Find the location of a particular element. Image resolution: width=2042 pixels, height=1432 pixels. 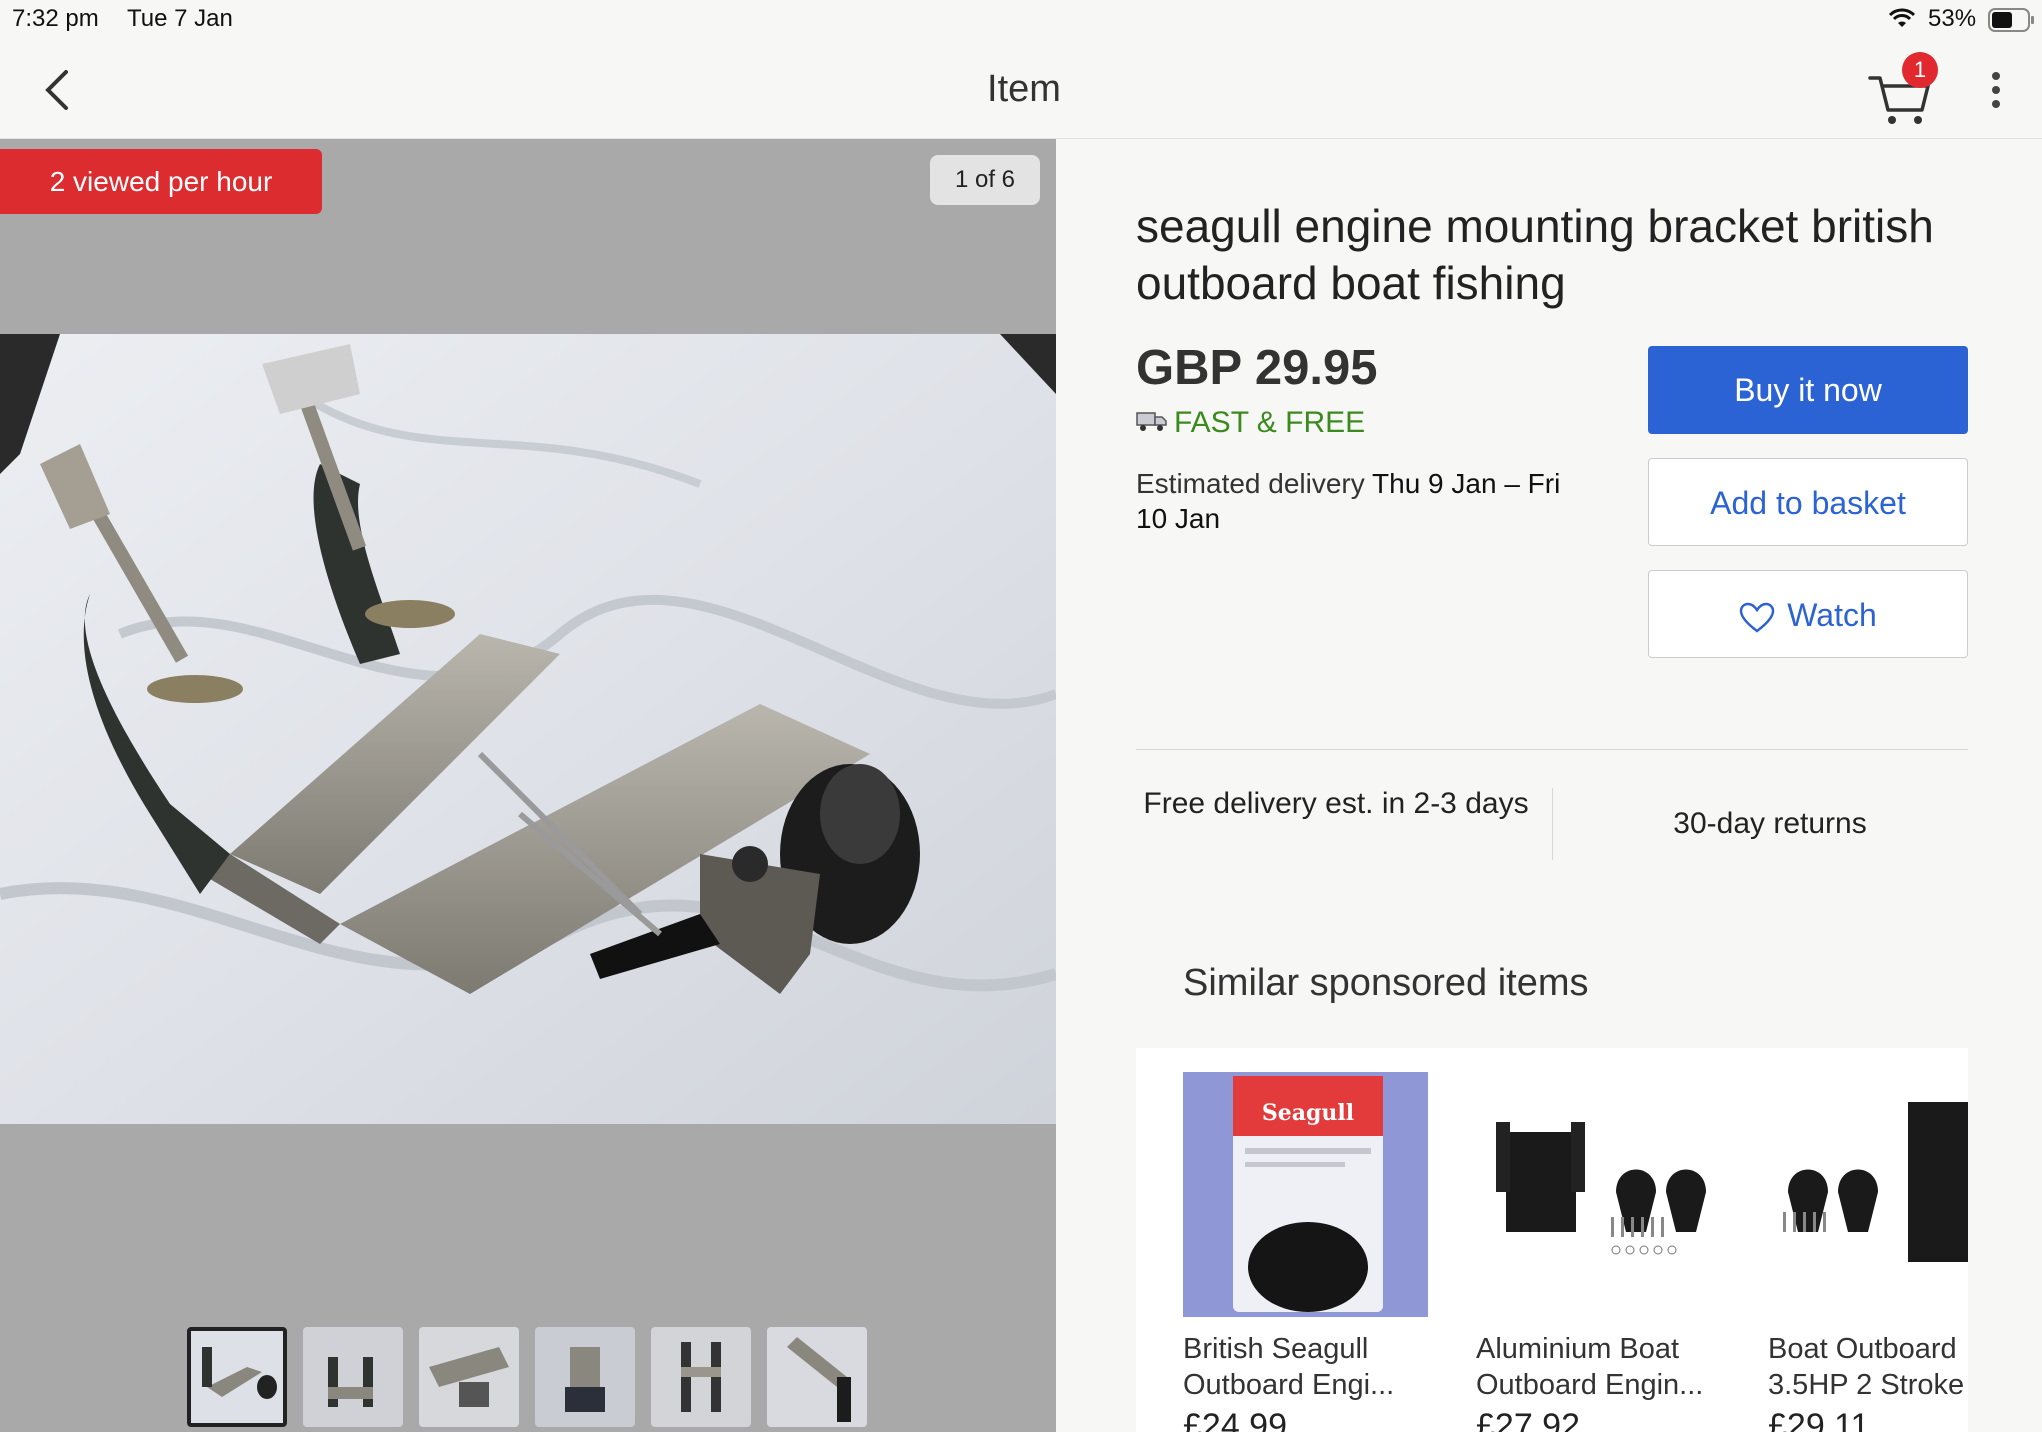

similar-item-price: £27.92 is located at coordinates (1528, 1419).